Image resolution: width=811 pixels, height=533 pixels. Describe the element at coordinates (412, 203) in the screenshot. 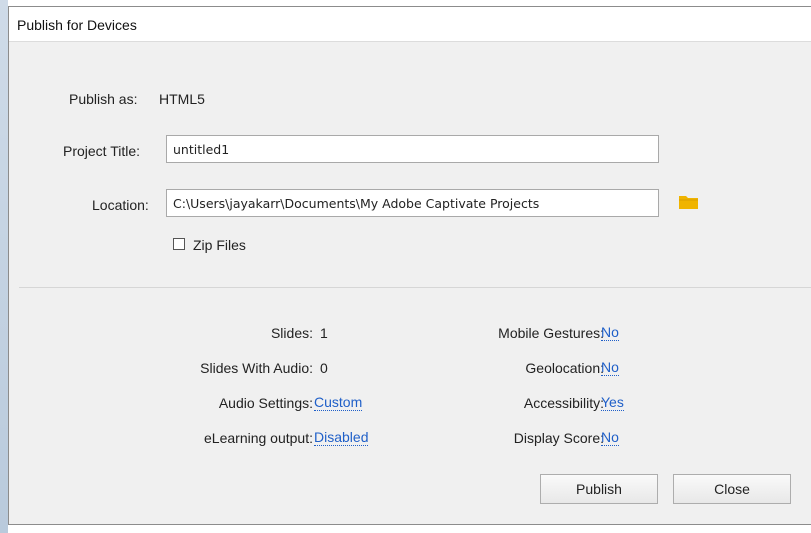

I see `location-input` at that location.